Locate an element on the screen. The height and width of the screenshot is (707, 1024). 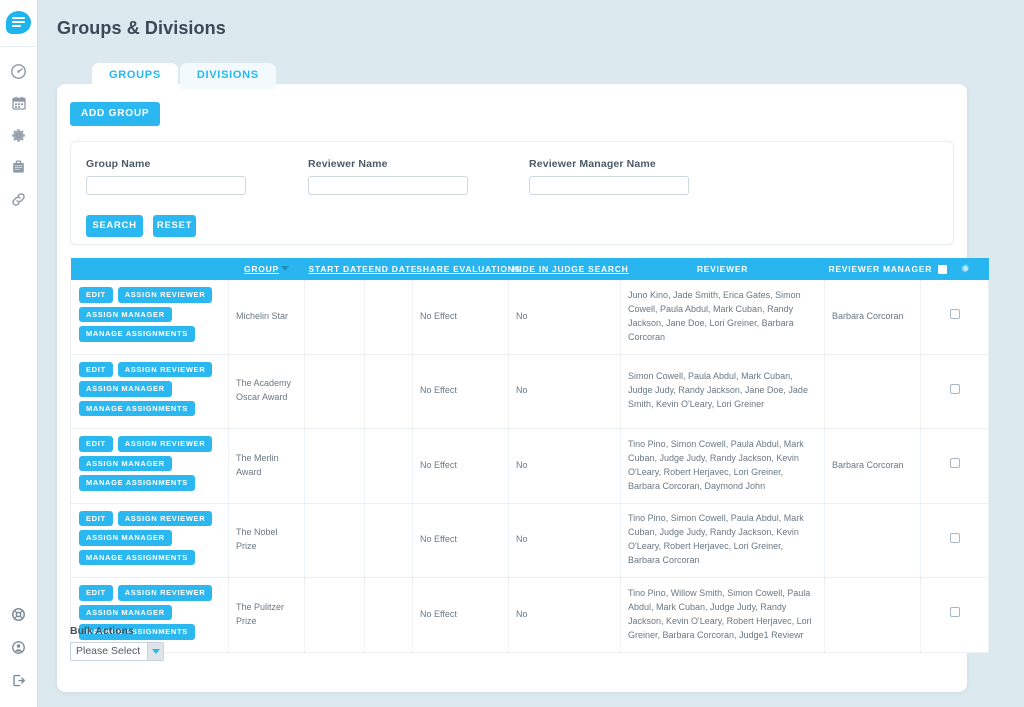
sidebar-item-account is located at coordinates (19, 647).